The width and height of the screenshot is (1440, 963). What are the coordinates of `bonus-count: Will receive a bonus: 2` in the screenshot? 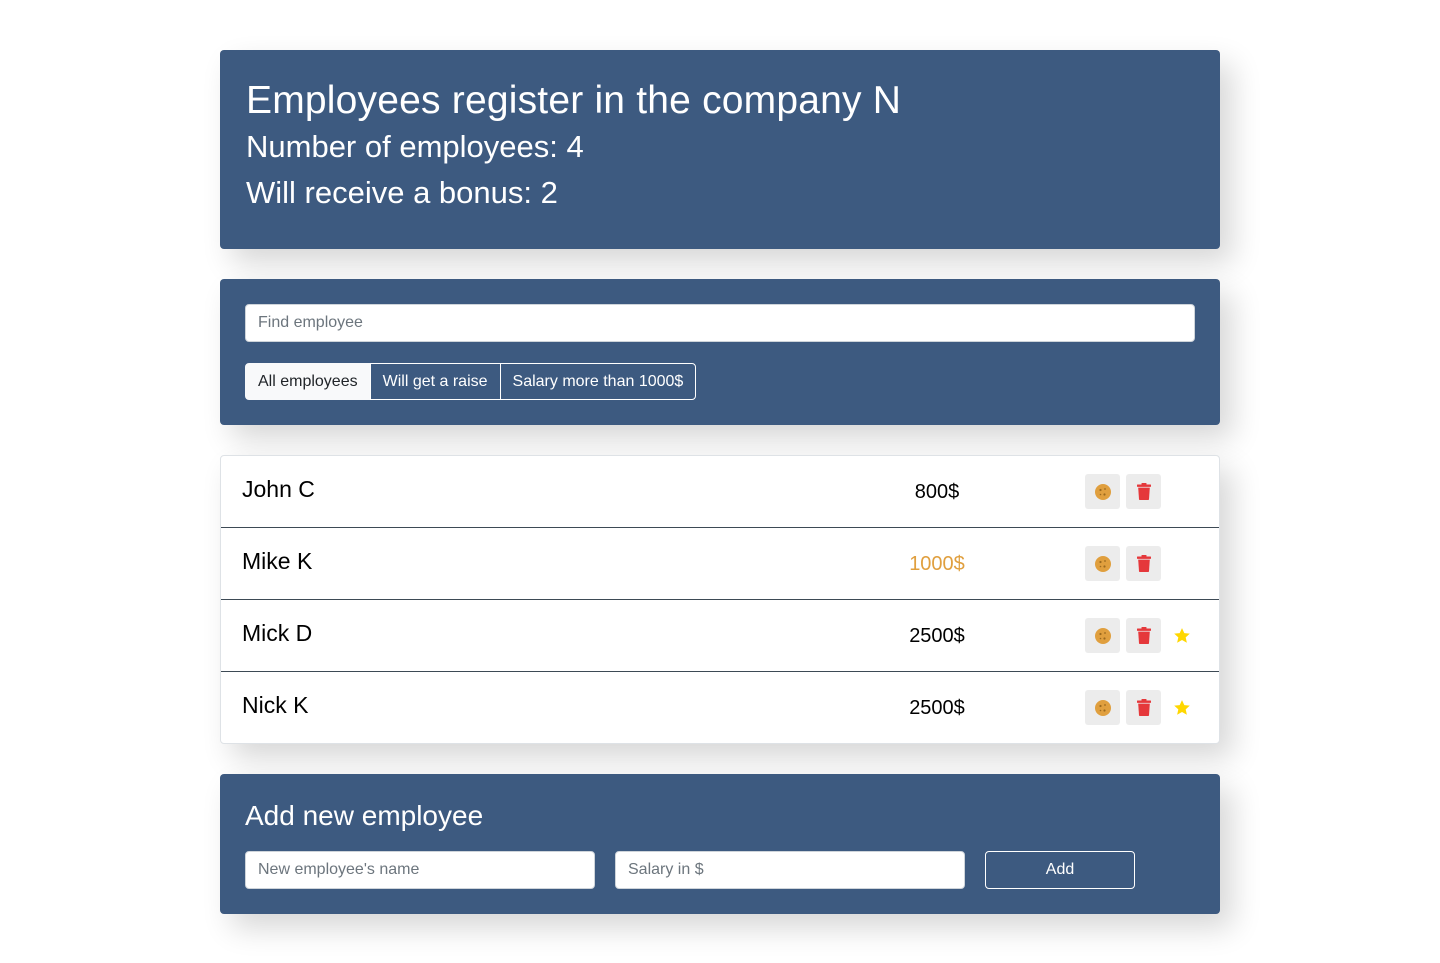 It's located at (402, 192).